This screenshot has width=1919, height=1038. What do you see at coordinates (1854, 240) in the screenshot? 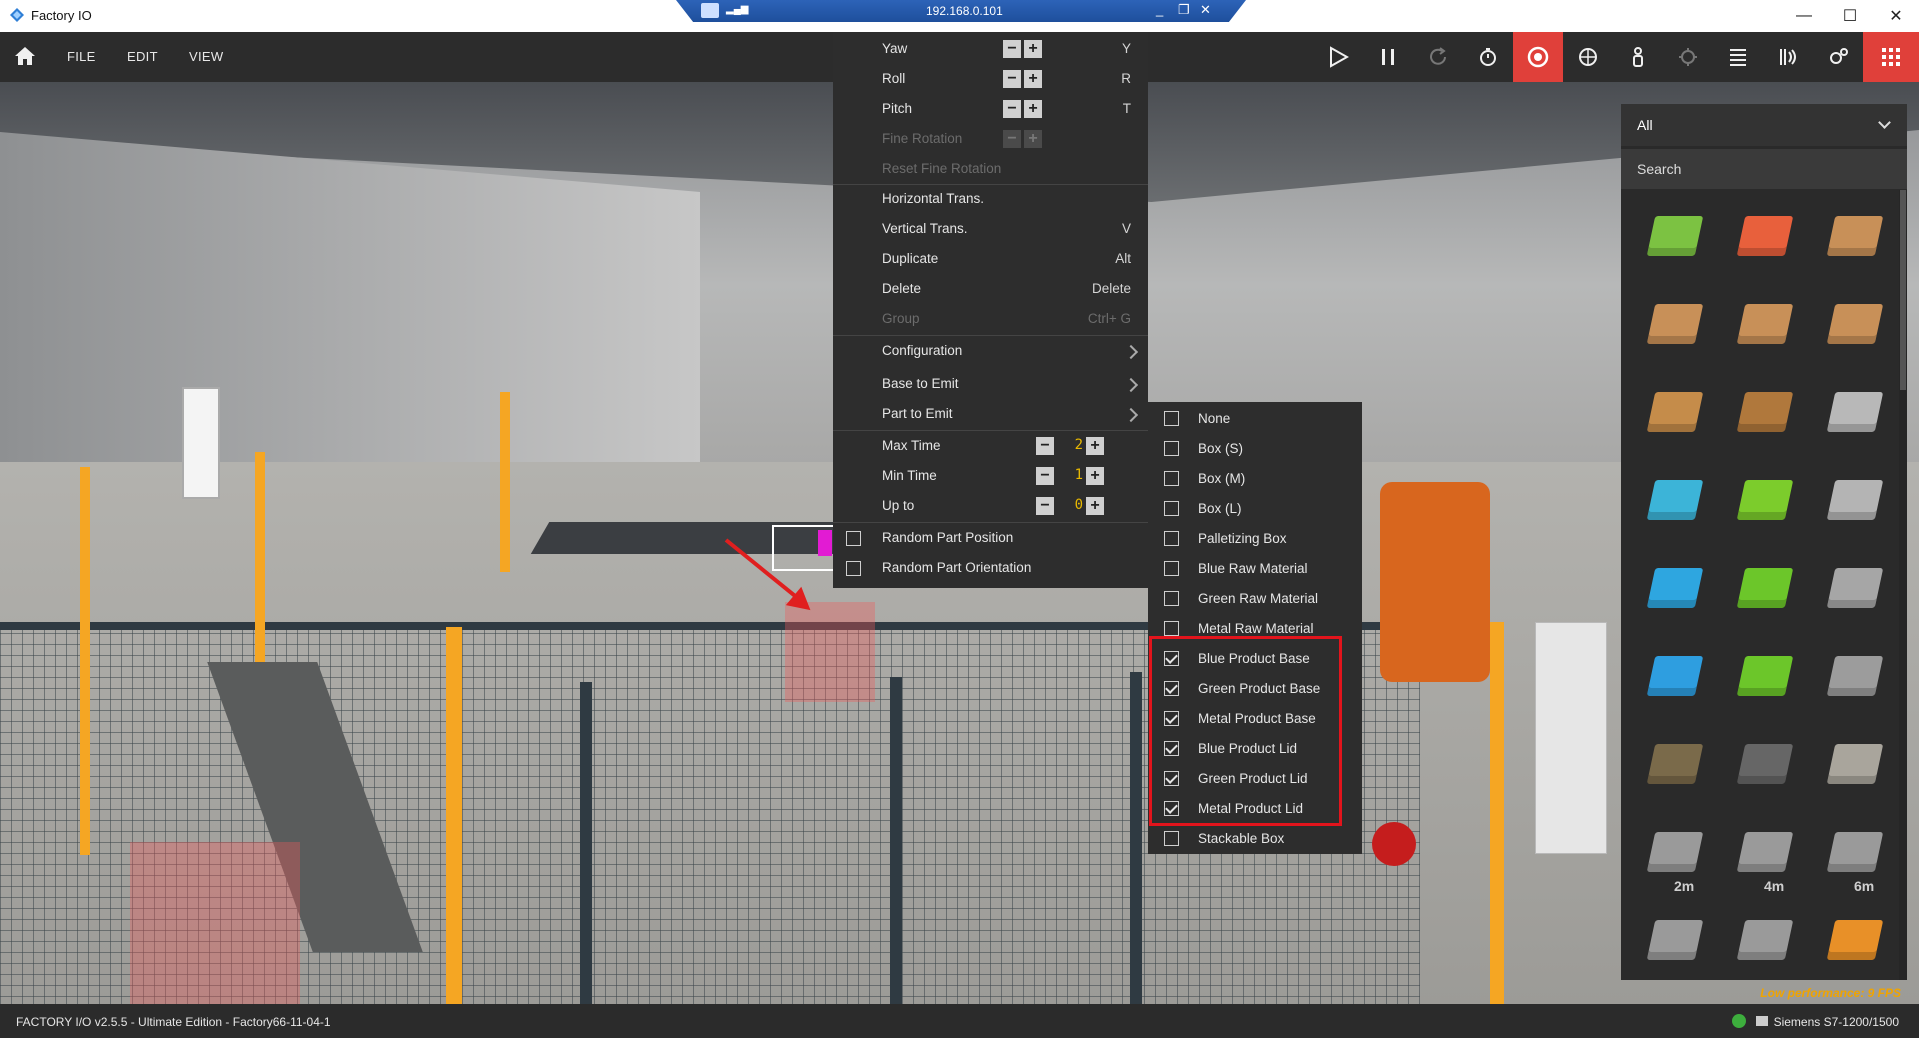
I see `small-box-part` at bounding box center [1854, 240].